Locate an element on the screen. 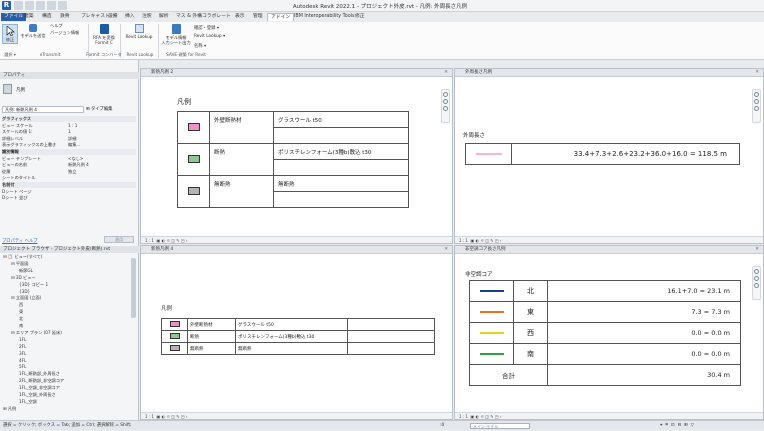  ribbon-tab-7: 注釈 is located at coordinates (147, 17).